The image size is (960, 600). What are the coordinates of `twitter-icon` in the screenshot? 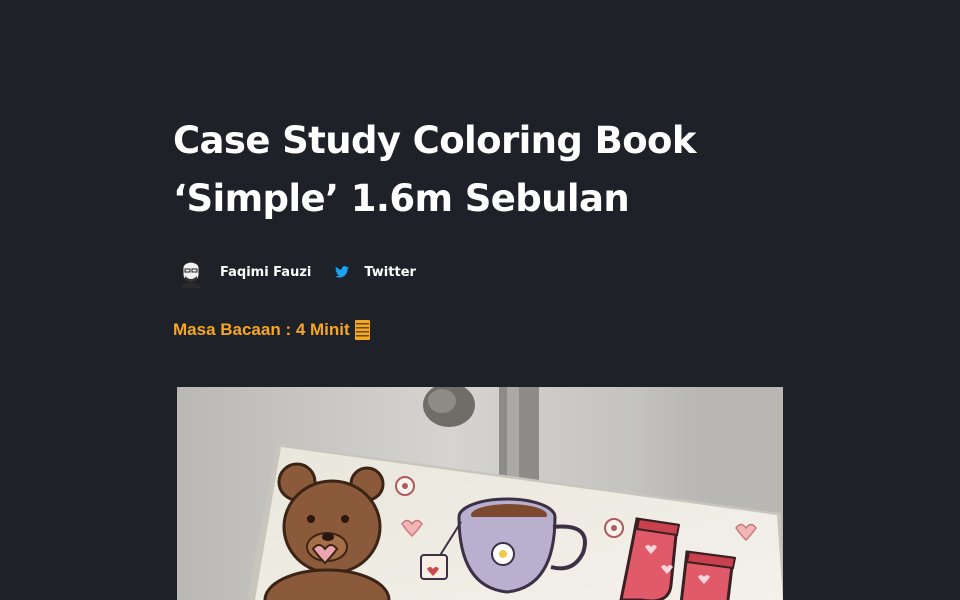 It's located at (342, 272).